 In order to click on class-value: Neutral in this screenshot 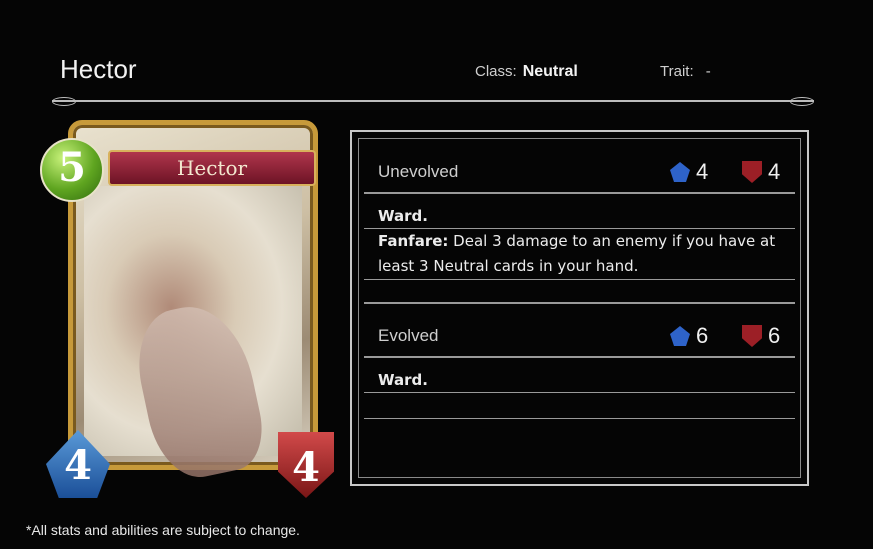, I will do `click(550, 71)`.